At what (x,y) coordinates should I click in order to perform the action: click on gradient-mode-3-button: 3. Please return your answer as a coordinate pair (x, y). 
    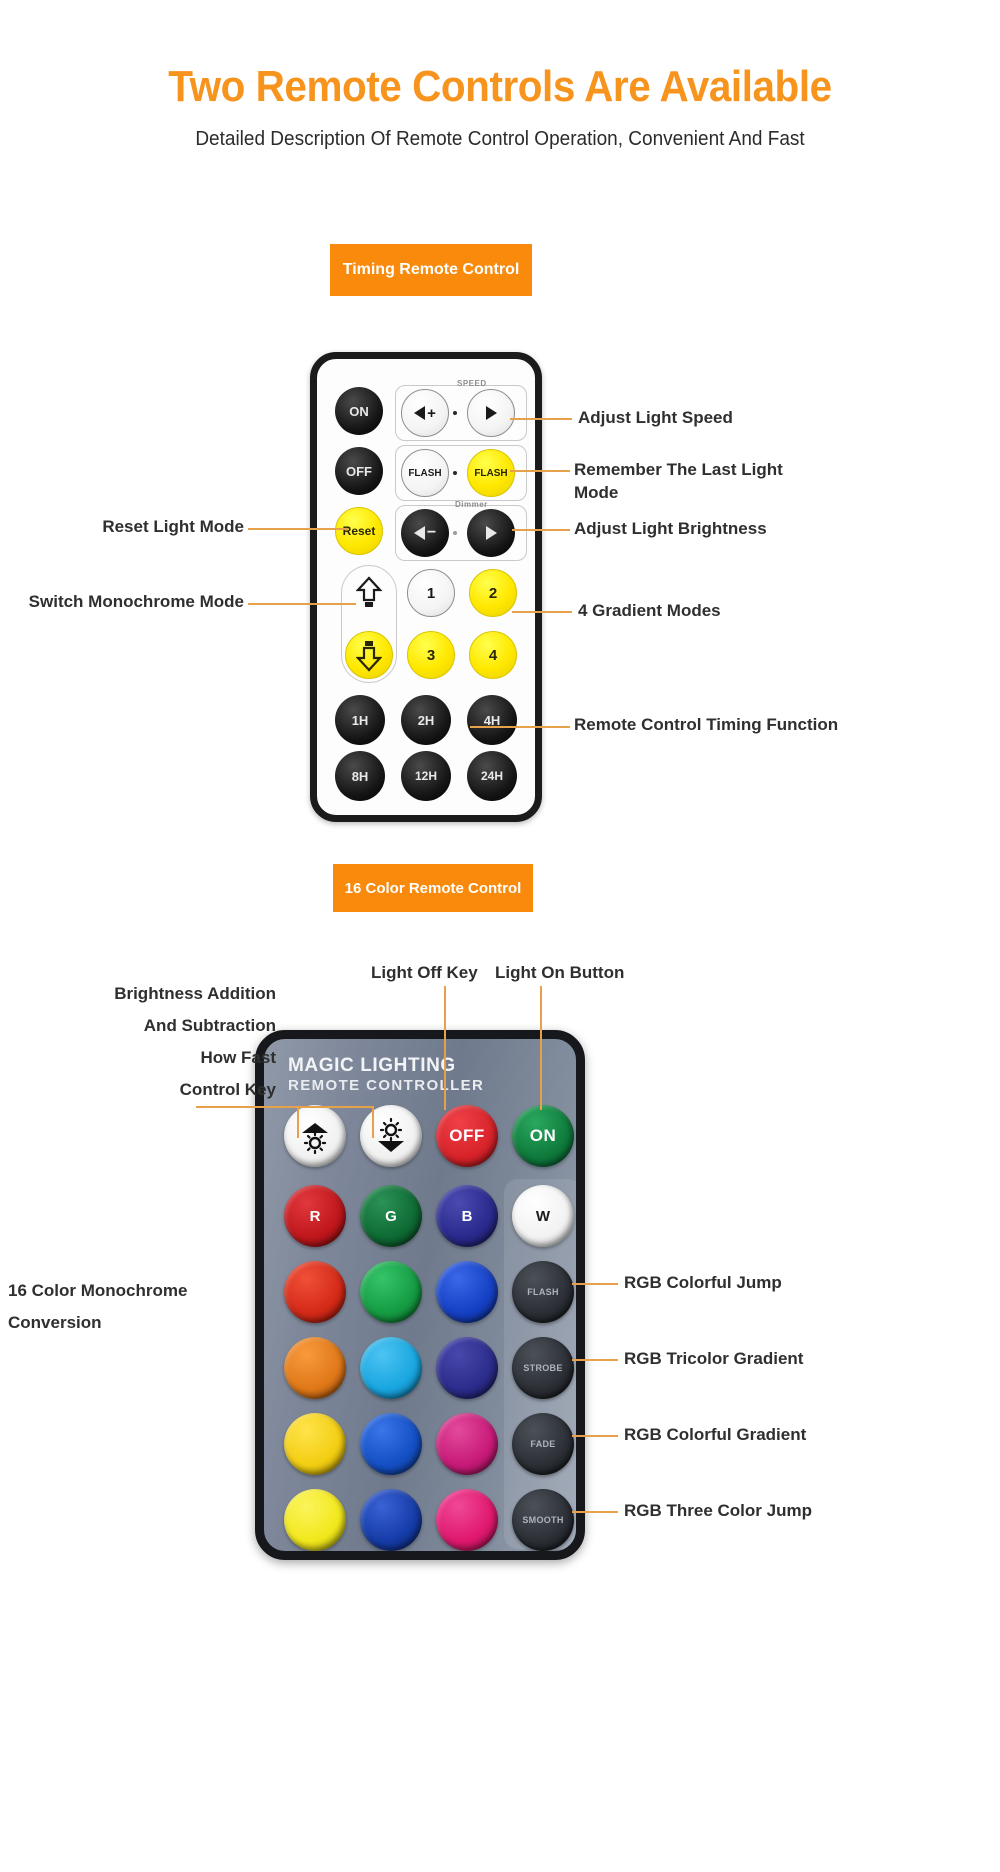
    Looking at the image, I should click on (431, 655).